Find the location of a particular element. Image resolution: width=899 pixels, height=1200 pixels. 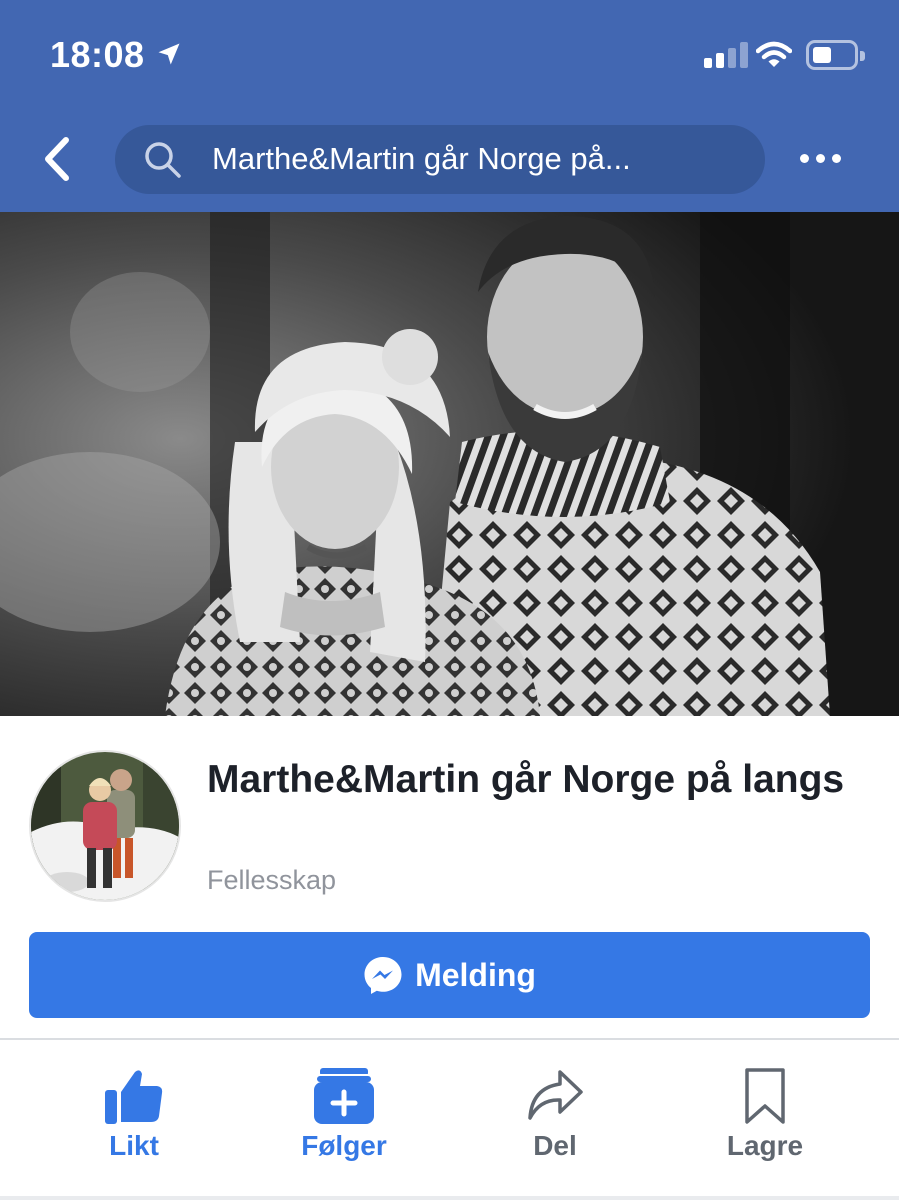

share-arrow-icon is located at coordinates (555, 1095).